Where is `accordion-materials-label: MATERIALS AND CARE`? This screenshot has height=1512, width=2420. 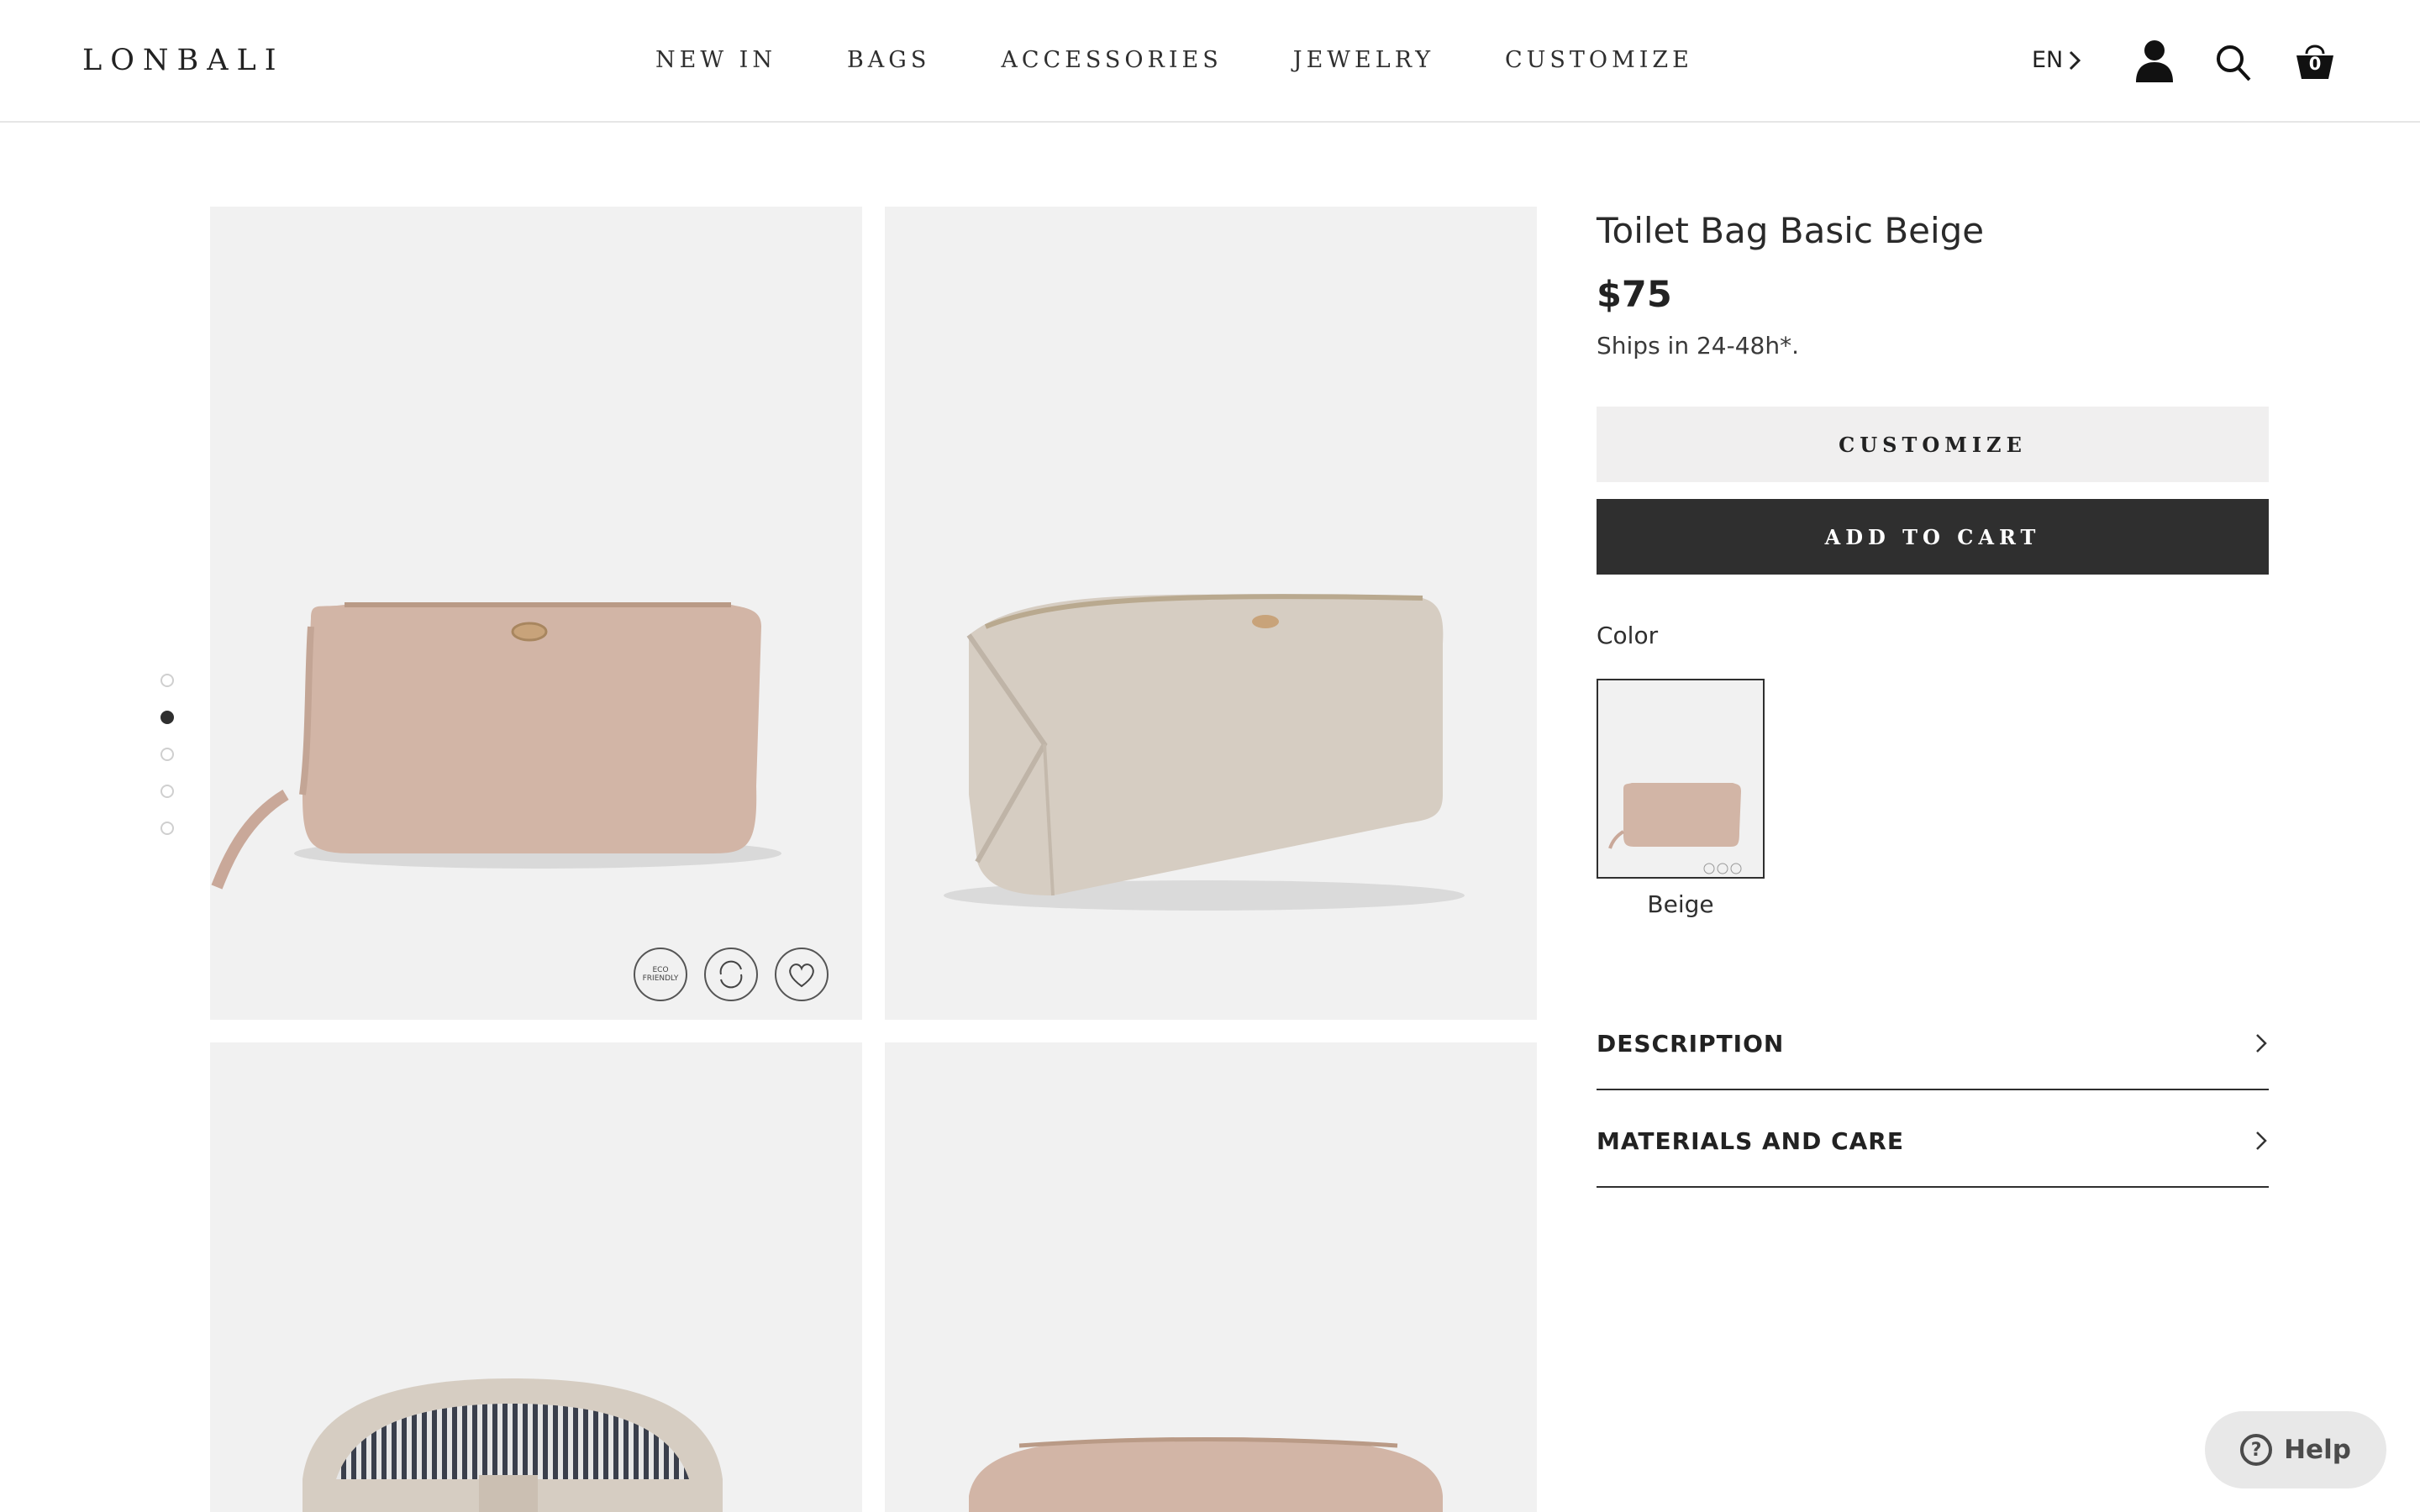 accordion-materials-label: MATERIALS AND CARE is located at coordinates (1750, 1141).